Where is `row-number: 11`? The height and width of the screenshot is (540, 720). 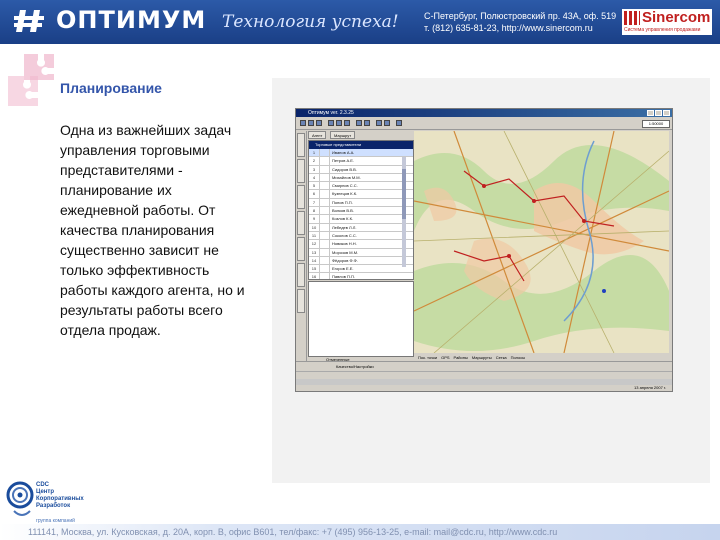
row-number: 11 is located at coordinates (314, 235).